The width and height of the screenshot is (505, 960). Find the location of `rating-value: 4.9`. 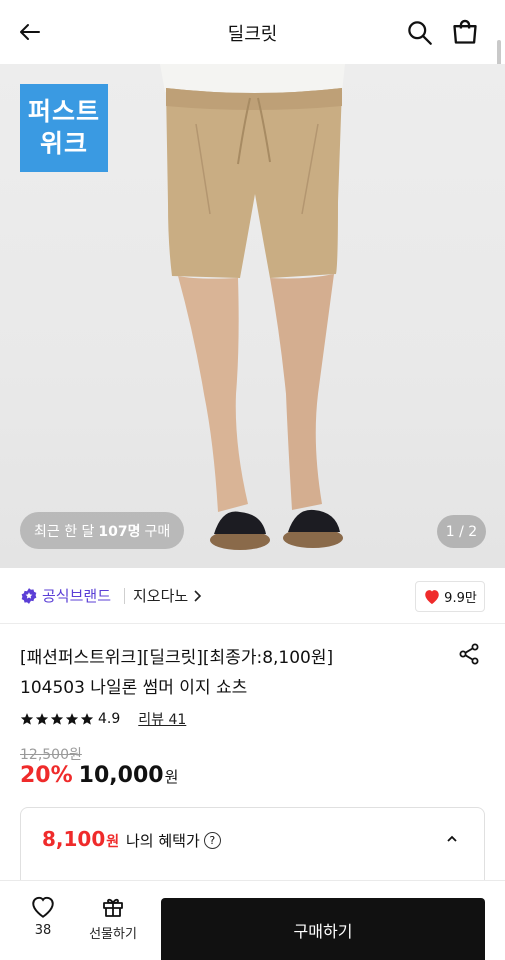

rating-value: 4.9 is located at coordinates (109, 719).